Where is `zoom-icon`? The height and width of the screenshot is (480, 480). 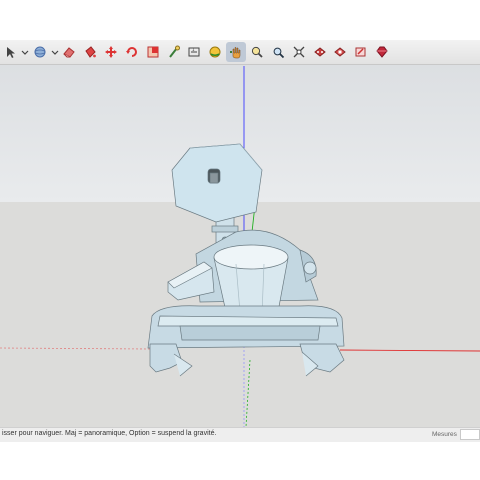
zoom-icon is located at coordinates (257, 52).